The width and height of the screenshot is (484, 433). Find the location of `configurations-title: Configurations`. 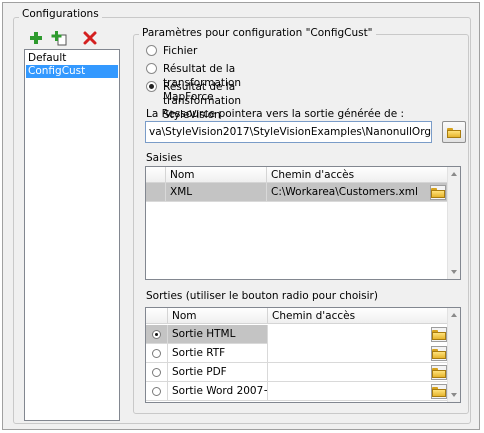

configurations-title: Configurations is located at coordinates (60, 14).